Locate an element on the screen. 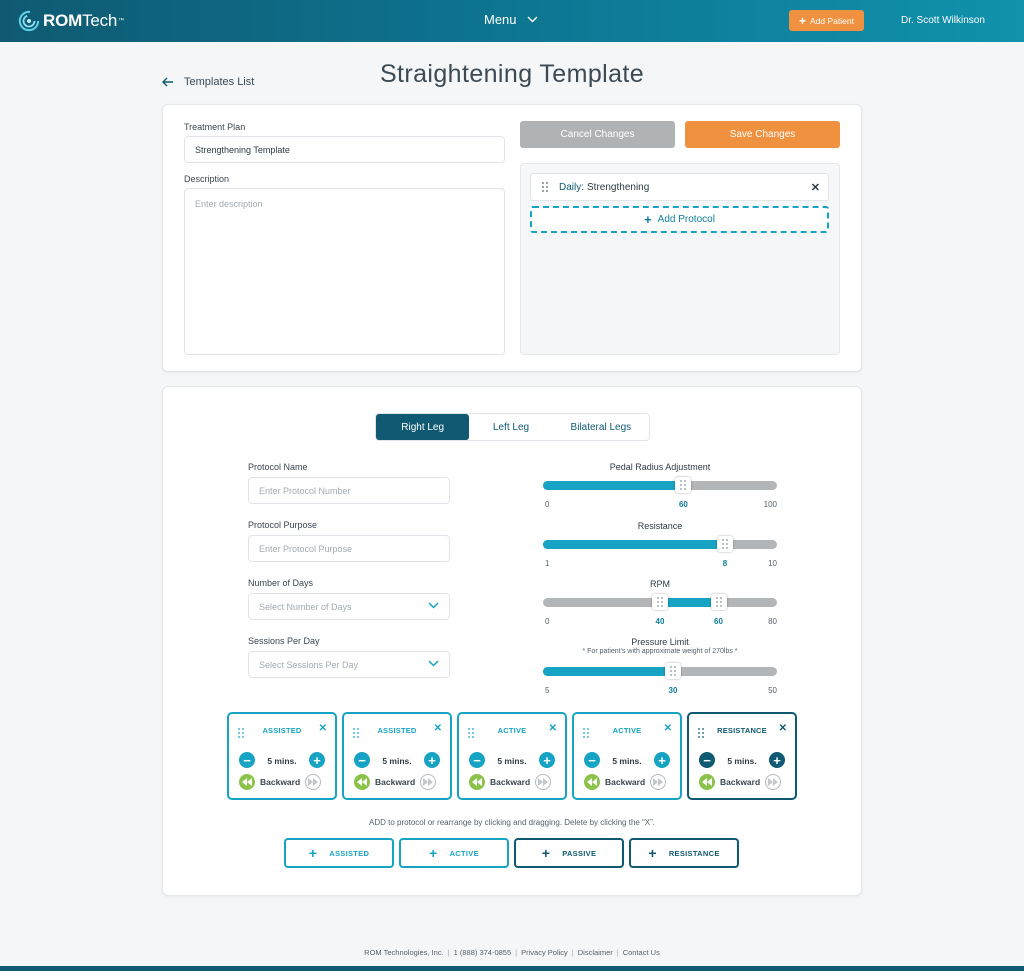 This screenshot has height=971, width=1024. pedal-slider-thumb is located at coordinates (683, 485).